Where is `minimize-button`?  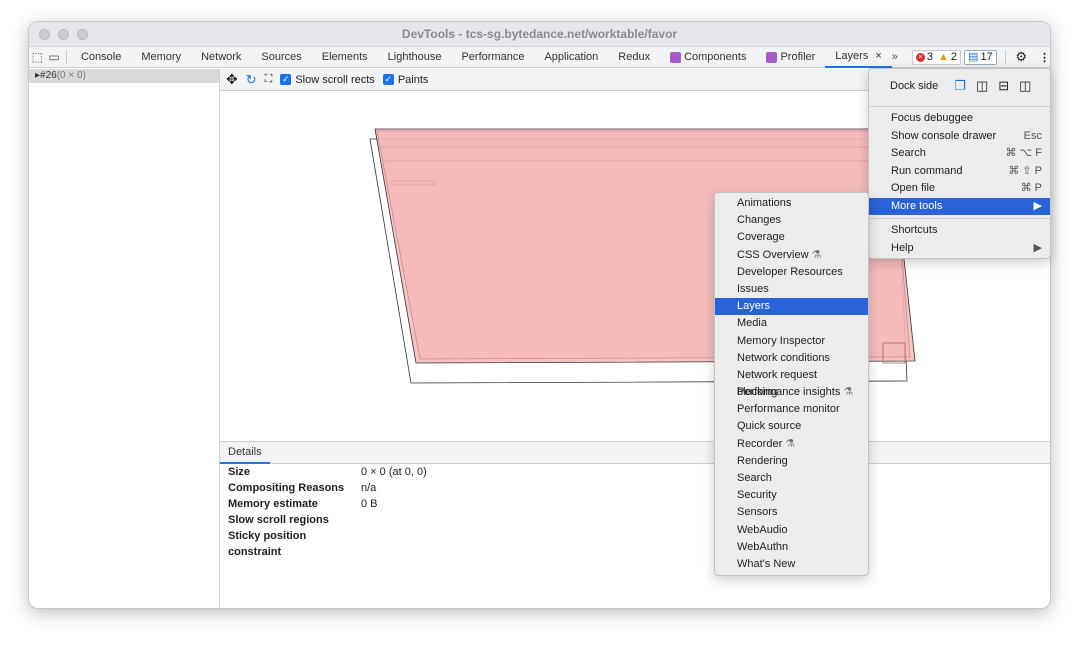
minimize-button is located at coordinates (63, 34).